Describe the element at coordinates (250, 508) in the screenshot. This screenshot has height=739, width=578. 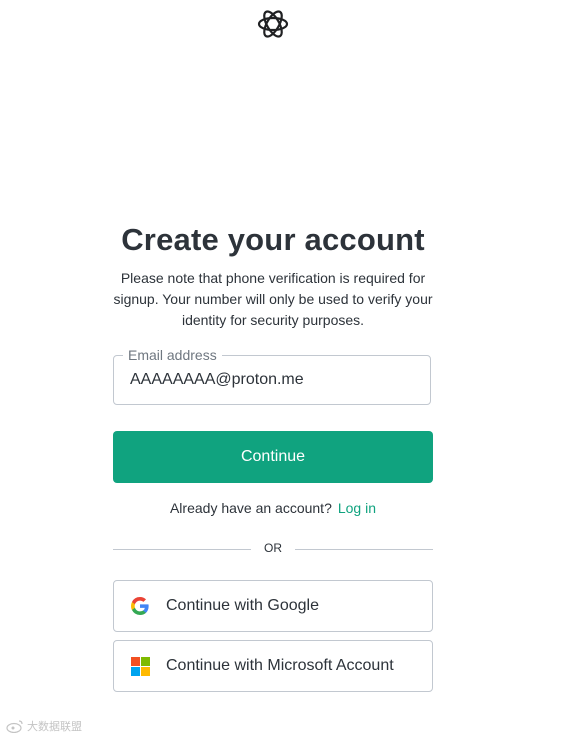
I see `login-prompt: Already have an account?` at that location.